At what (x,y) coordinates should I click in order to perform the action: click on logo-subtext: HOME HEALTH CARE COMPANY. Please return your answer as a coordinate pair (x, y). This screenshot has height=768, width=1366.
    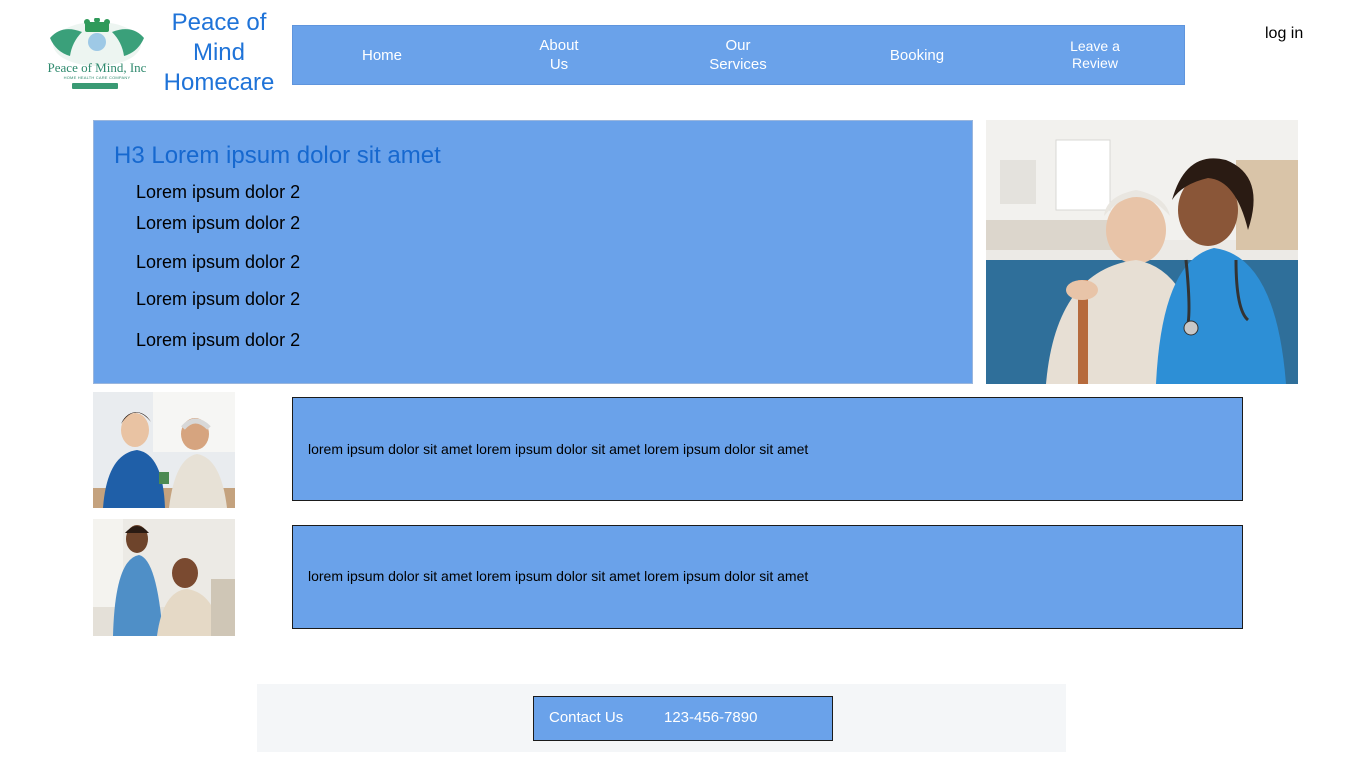
    Looking at the image, I should click on (97, 77).